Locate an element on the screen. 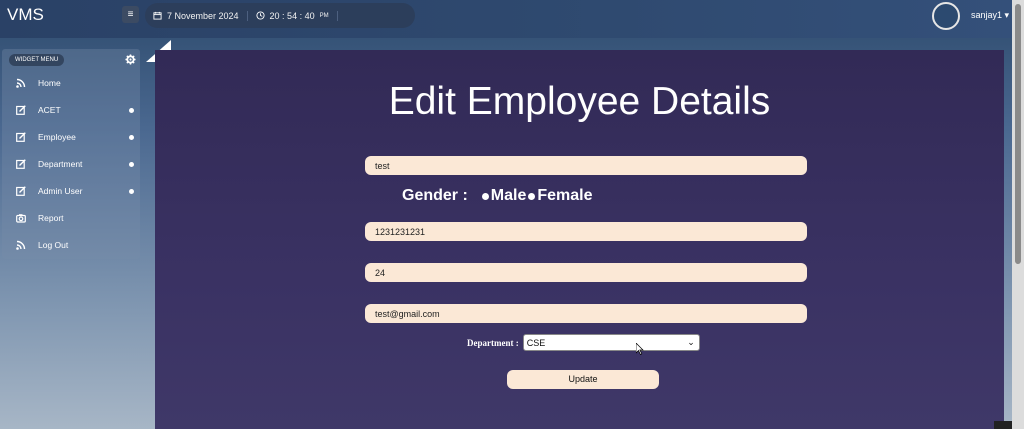 The height and width of the screenshot is (429, 1024). time-display: 20 : 54 : 40 PM is located at coordinates (293, 15).